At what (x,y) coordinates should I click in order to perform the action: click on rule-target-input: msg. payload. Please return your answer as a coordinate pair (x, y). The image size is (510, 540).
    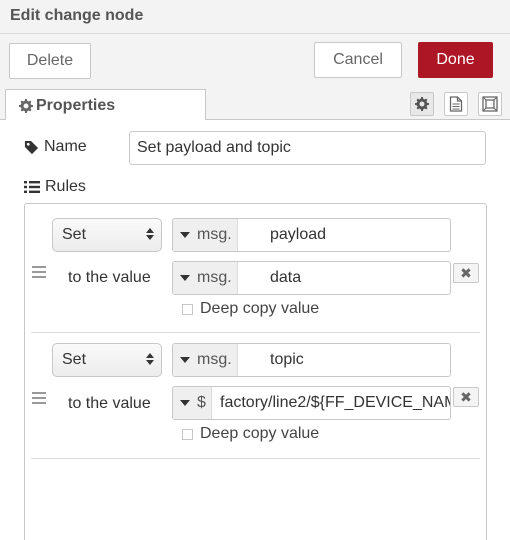
    Looking at the image, I should click on (311, 235).